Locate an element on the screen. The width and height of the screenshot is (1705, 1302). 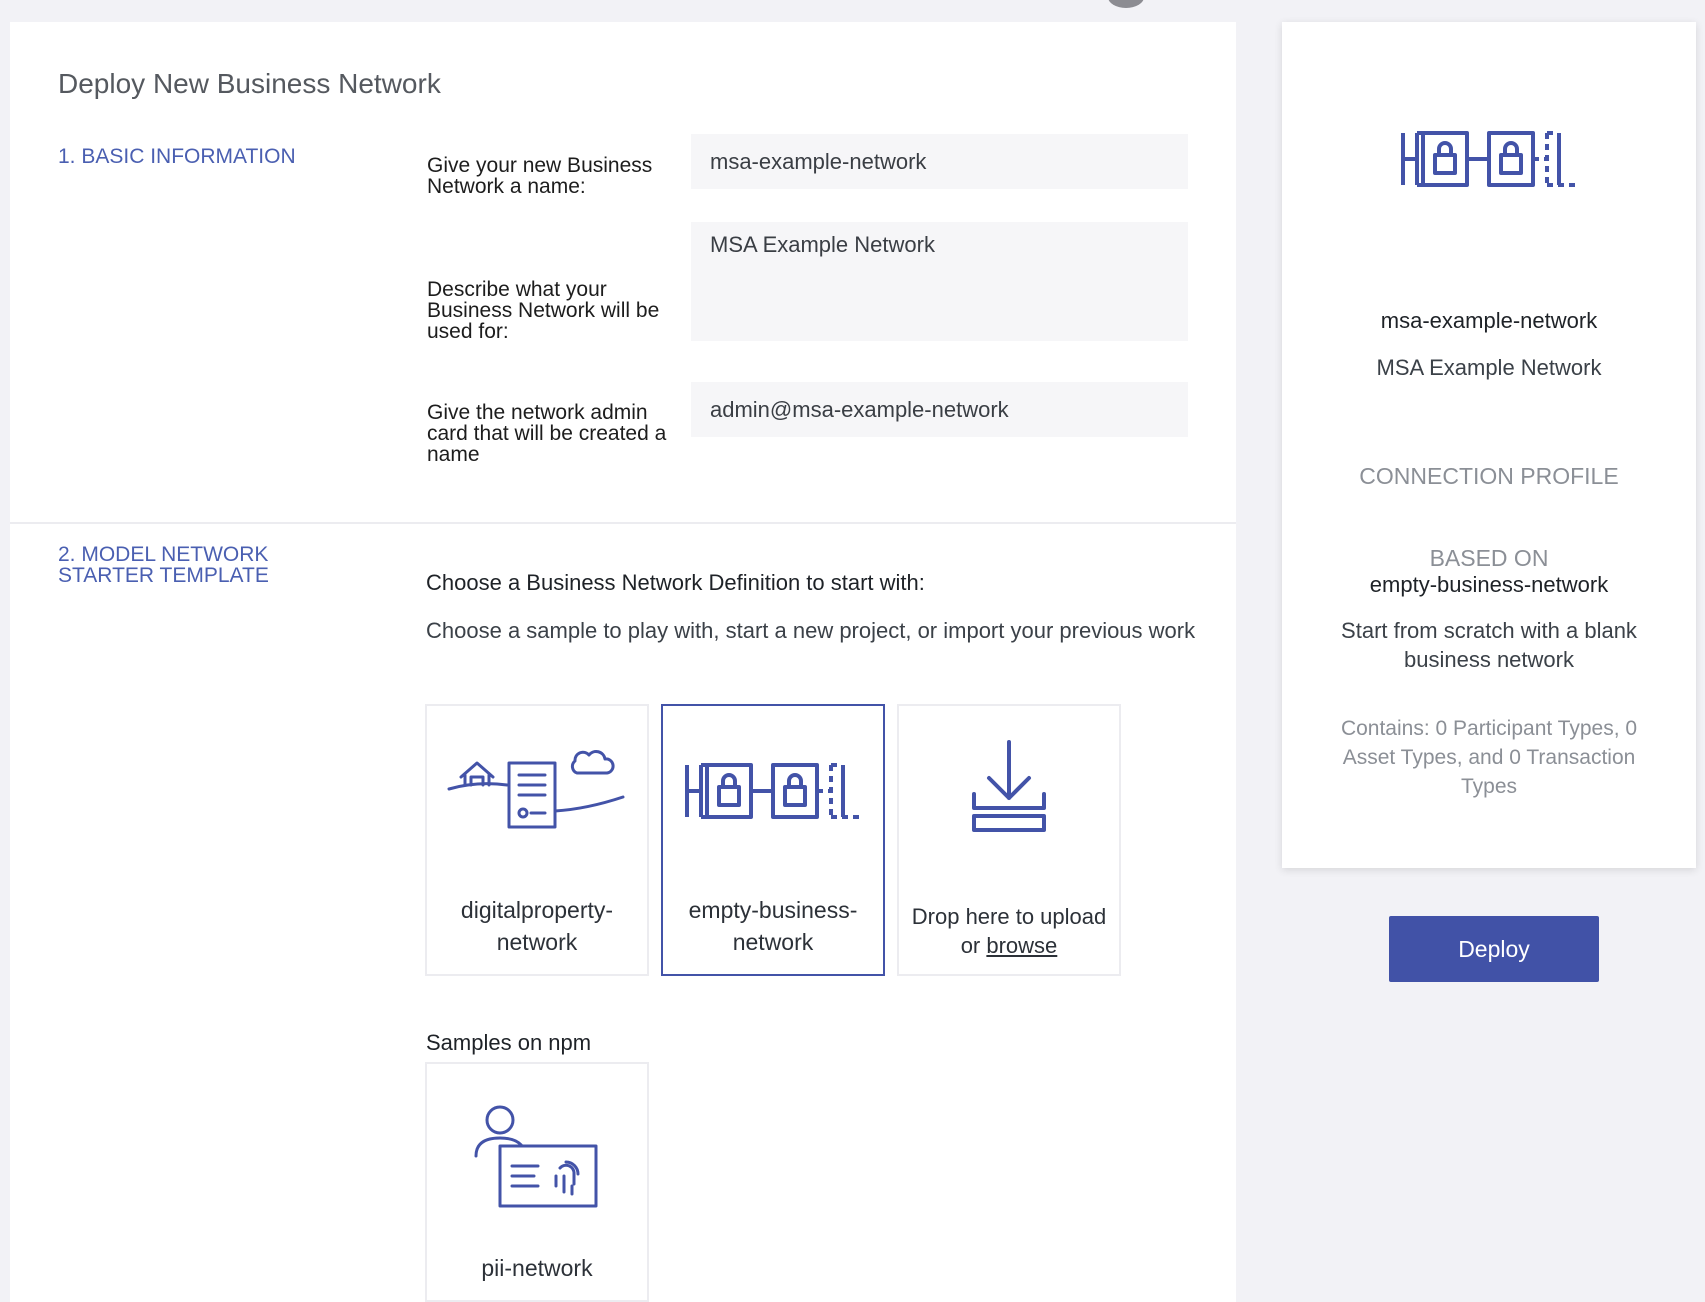
section-divider is located at coordinates (623, 523).